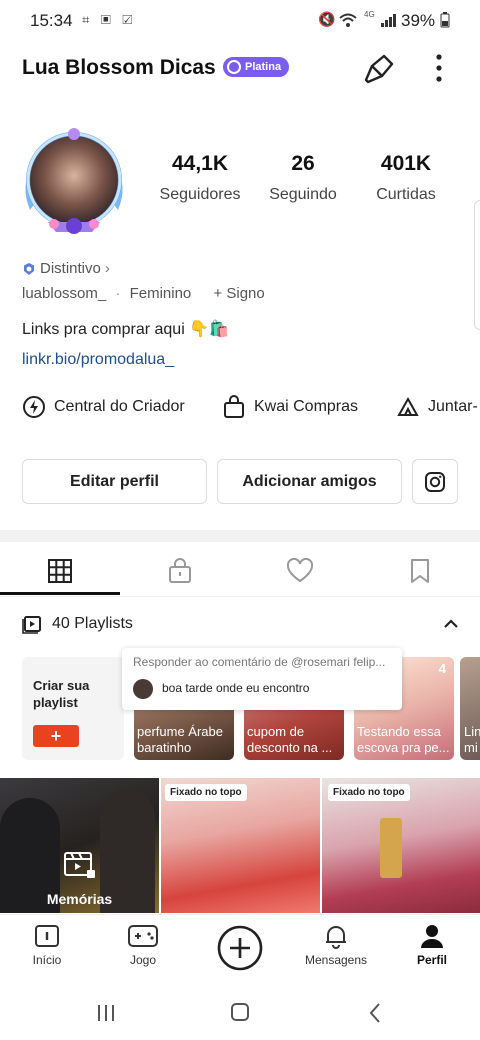  I want to click on stat-following: 26 Seguindo, so click(303, 178).